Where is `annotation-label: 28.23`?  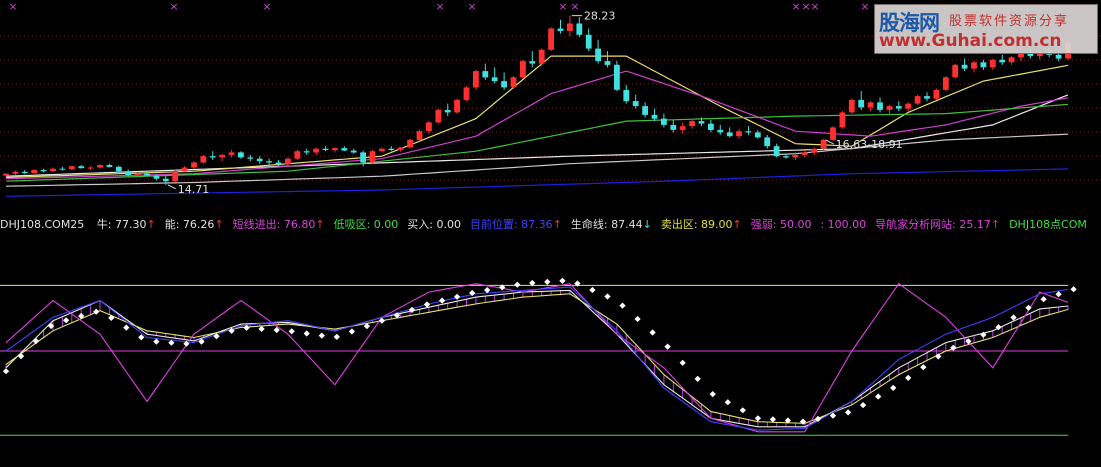 annotation-label: 28.23 is located at coordinates (600, 16).